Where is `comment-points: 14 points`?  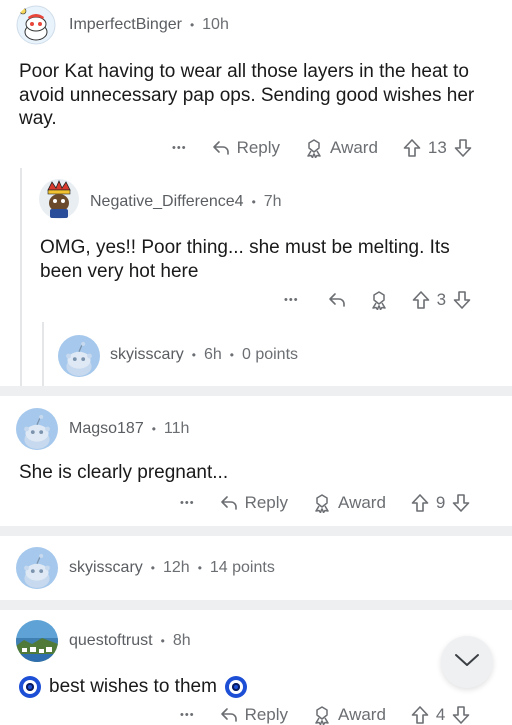
comment-points: 14 points is located at coordinates (242, 567).